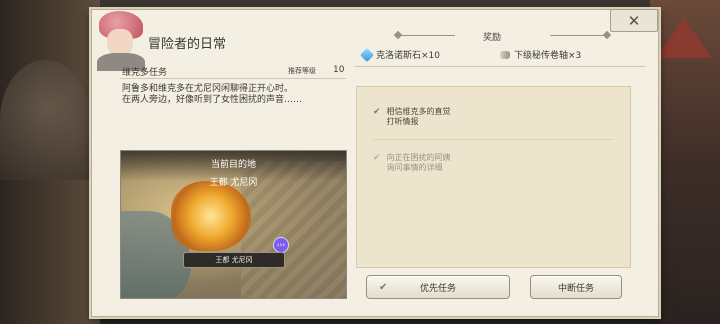  What do you see at coordinates (211, 216) in the screenshot?
I see `map-city-highlight` at bounding box center [211, 216].